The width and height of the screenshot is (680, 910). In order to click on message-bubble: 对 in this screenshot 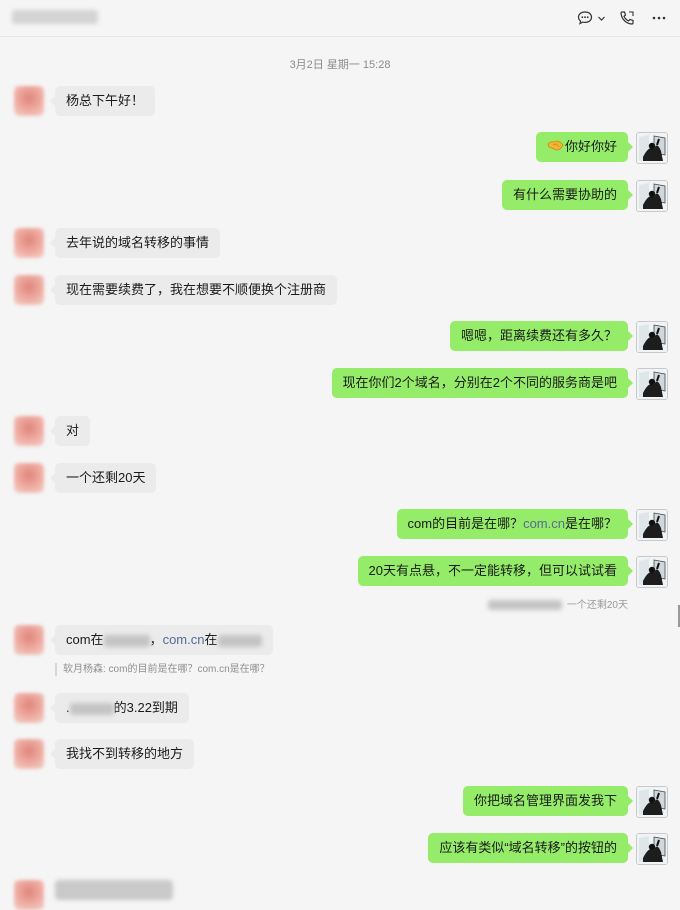, I will do `click(70, 431)`.